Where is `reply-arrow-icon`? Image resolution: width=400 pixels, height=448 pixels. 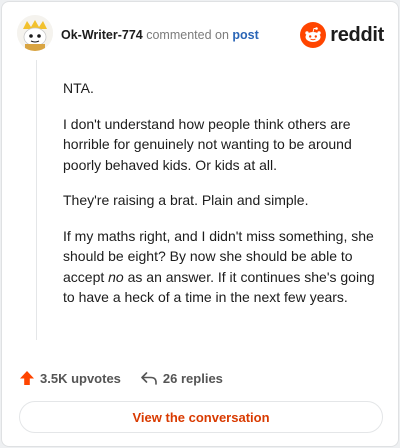 reply-arrow-icon is located at coordinates (149, 378).